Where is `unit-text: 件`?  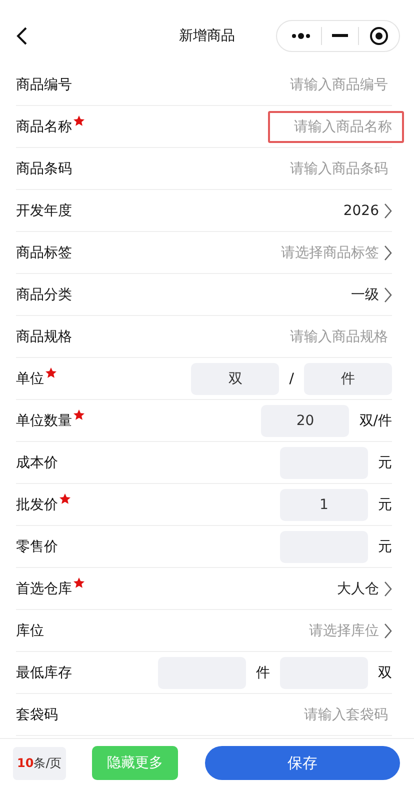 unit-text: 件 is located at coordinates (263, 673).